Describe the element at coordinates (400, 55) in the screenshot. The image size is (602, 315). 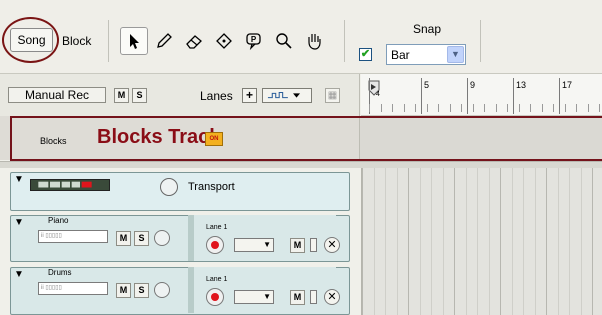
I see `snap-select-value: Bar` at that location.